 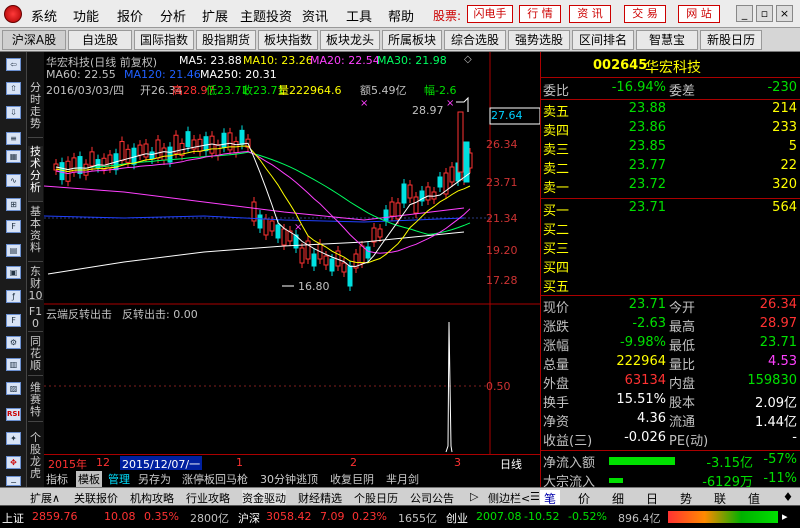 What do you see at coordinates (359, 15) in the screenshot?
I see `menu-tools: 工具` at bounding box center [359, 15].